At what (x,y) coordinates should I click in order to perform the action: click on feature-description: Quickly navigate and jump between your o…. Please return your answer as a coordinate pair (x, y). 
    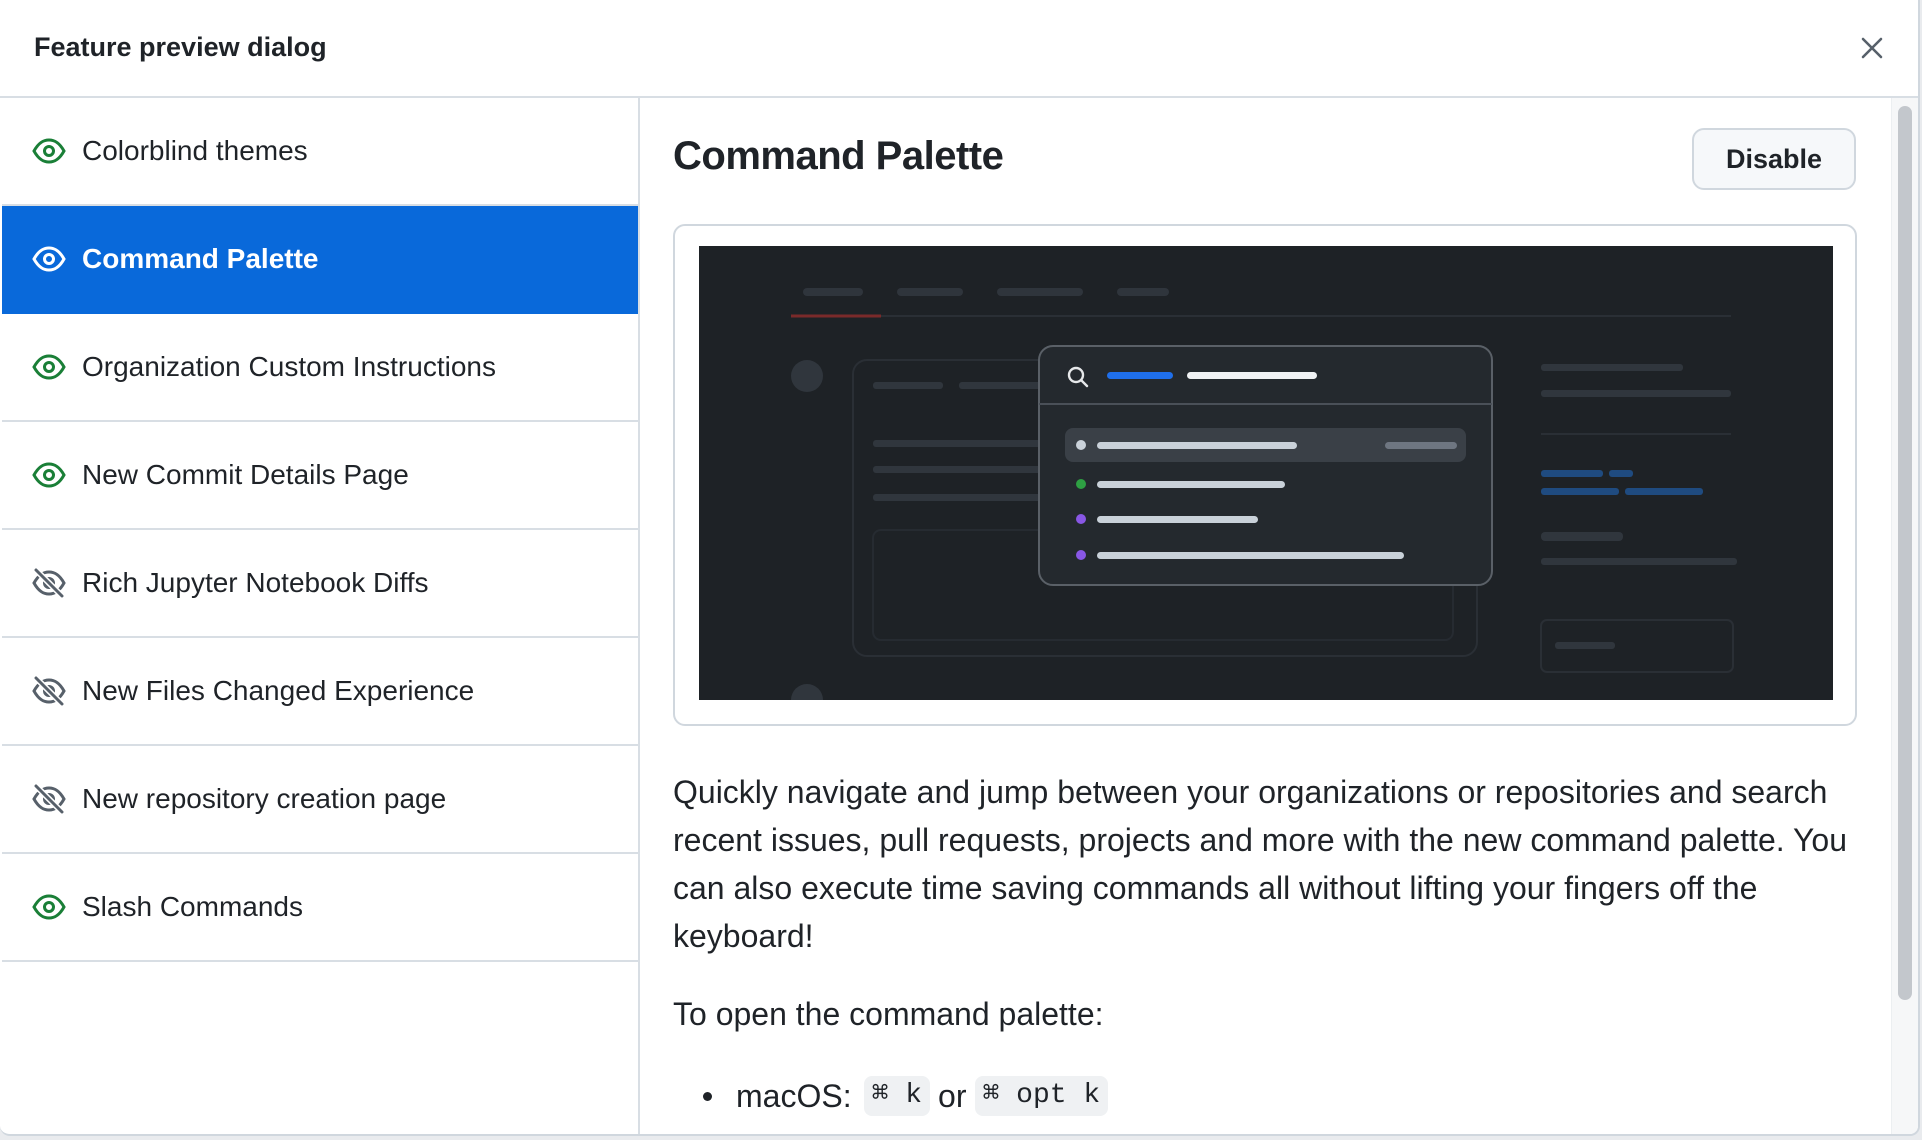
    Looking at the image, I should click on (1260, 864).